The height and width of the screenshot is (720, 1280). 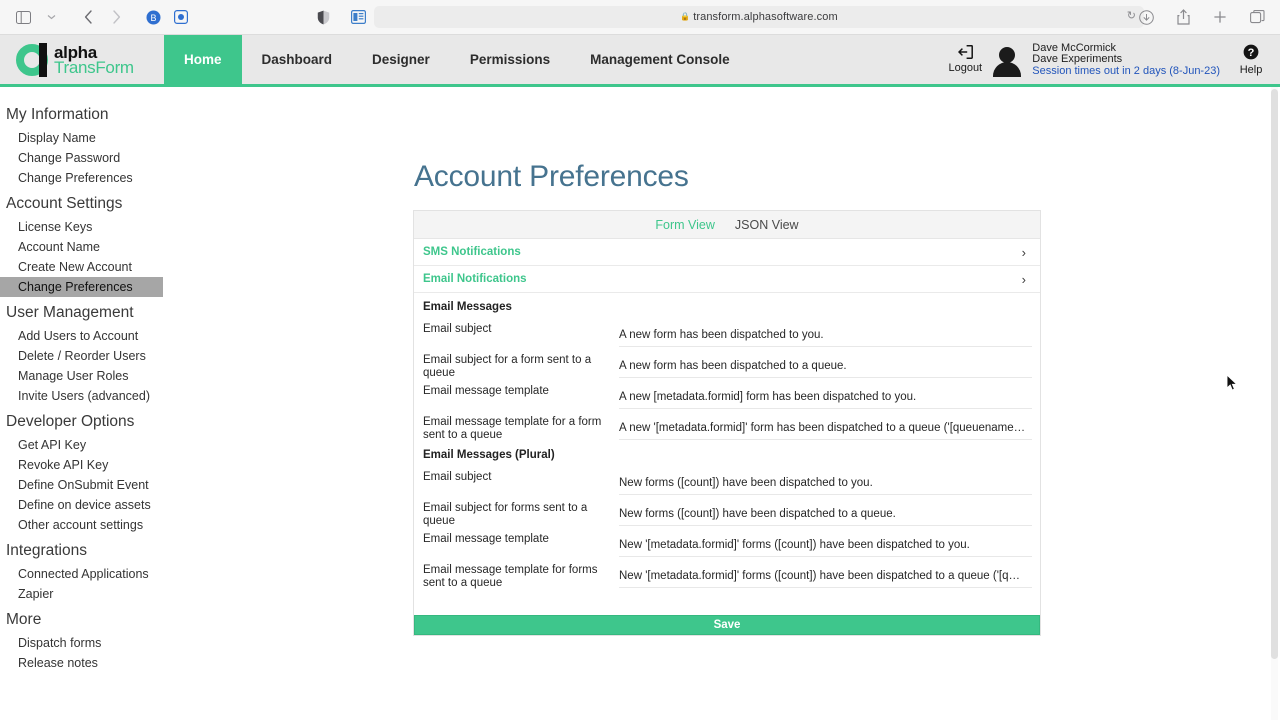 What do you see at coordinates (100, 178) in the screenshot?
I see `sidebar-item-change-preferences-my-info: Change Preferences` at bounding box center [100, 178].